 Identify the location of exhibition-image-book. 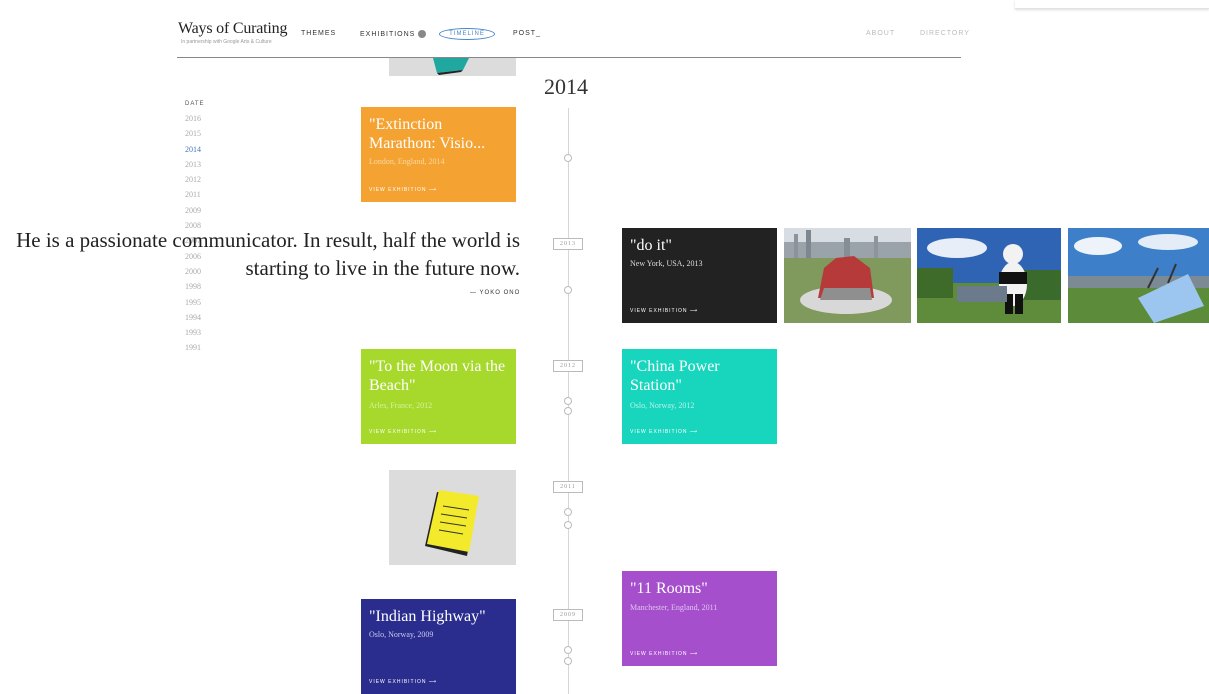
(452, 517).